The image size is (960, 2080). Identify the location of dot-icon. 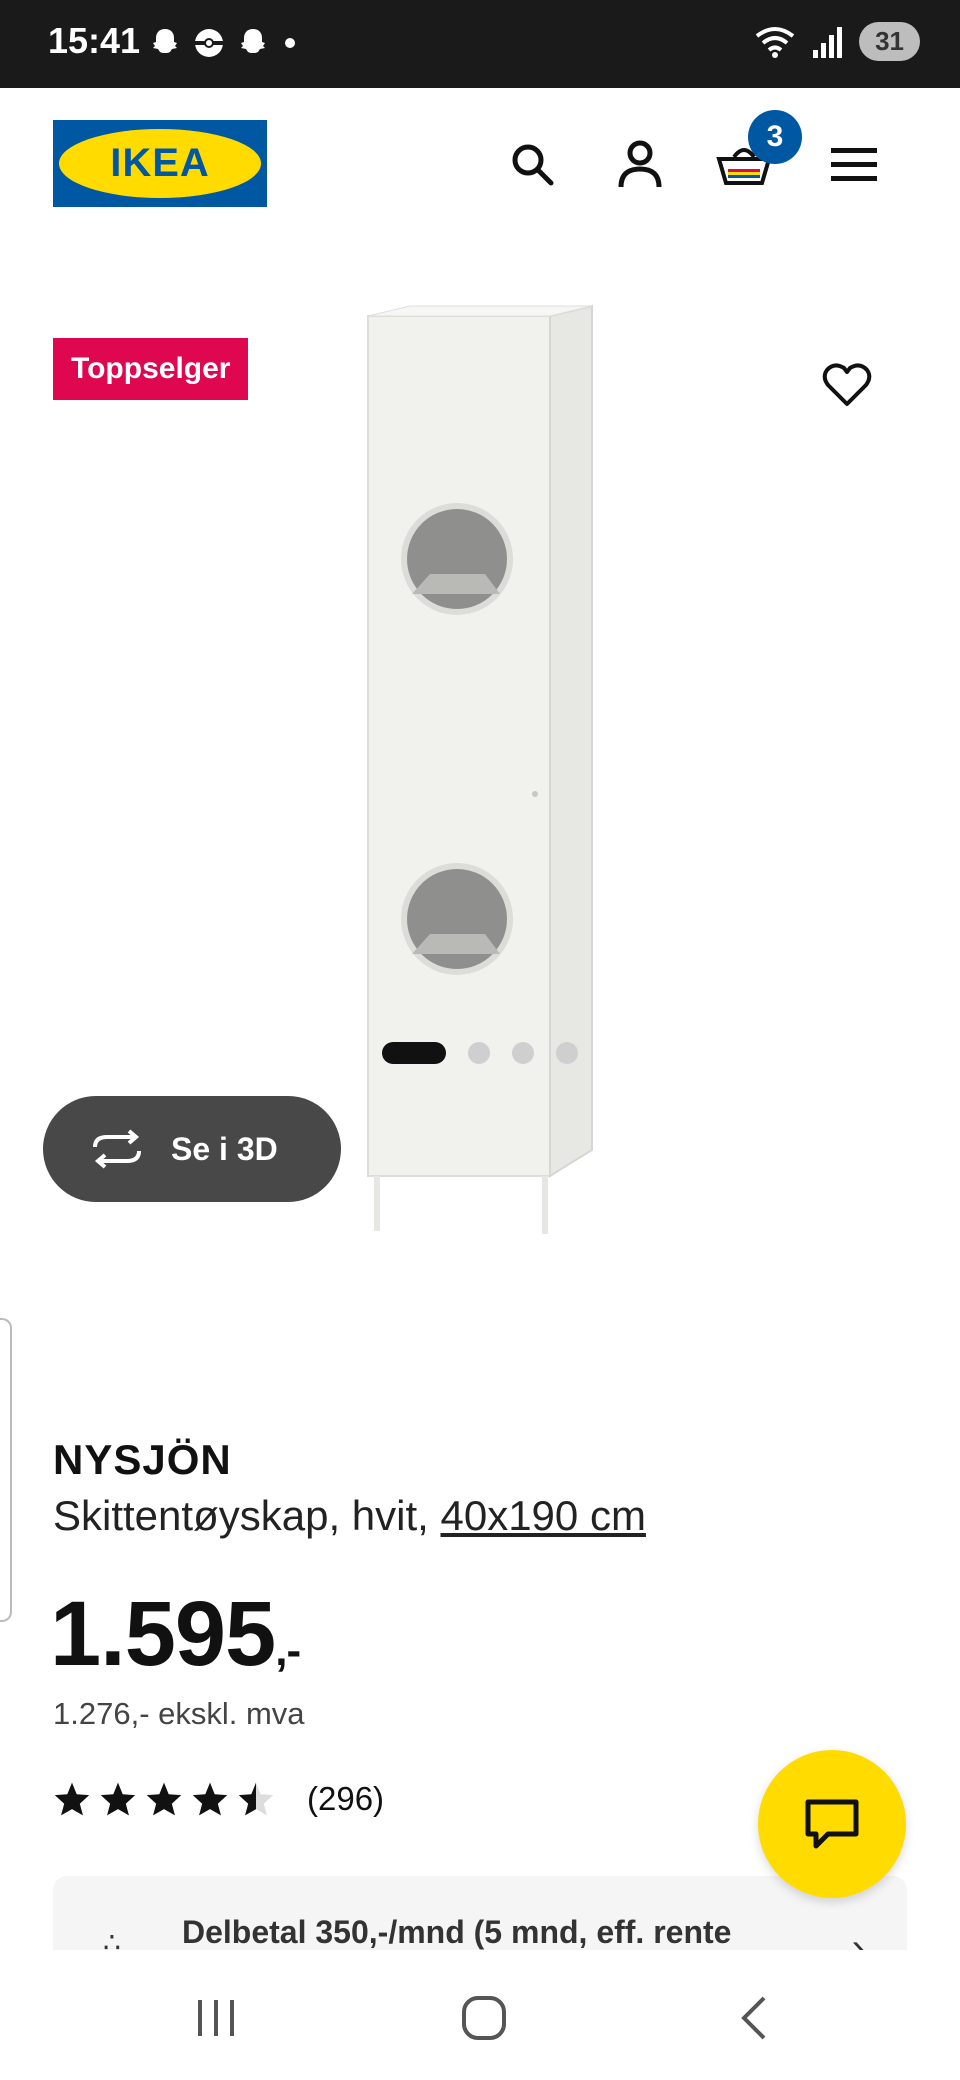
(290, 43).